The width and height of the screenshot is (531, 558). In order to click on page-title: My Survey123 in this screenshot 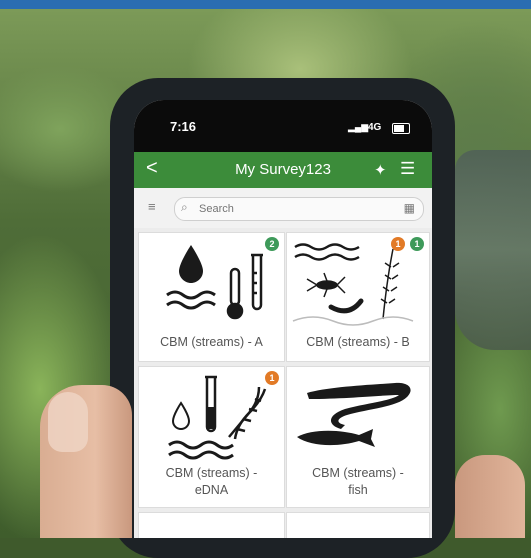, I will do `click(283, 169)`.